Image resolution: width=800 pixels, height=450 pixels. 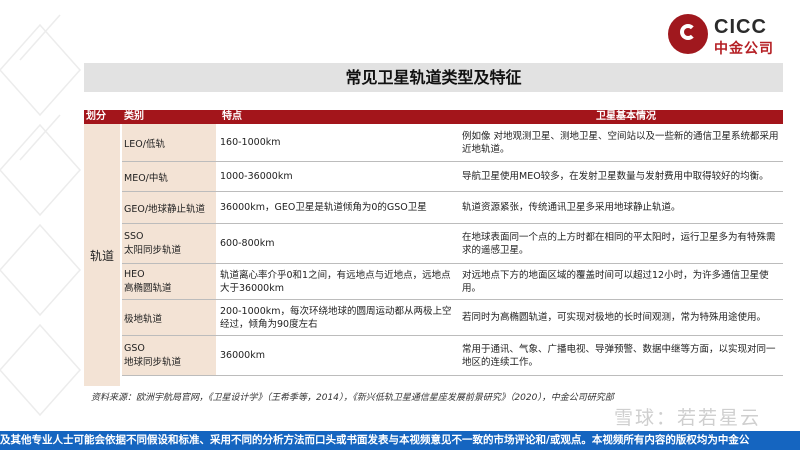 What do you see at coordinates (148, 288) in the screenshot?
I see `orbit-category-line: 高椭圆轨道` at bounding box center [148, 288].